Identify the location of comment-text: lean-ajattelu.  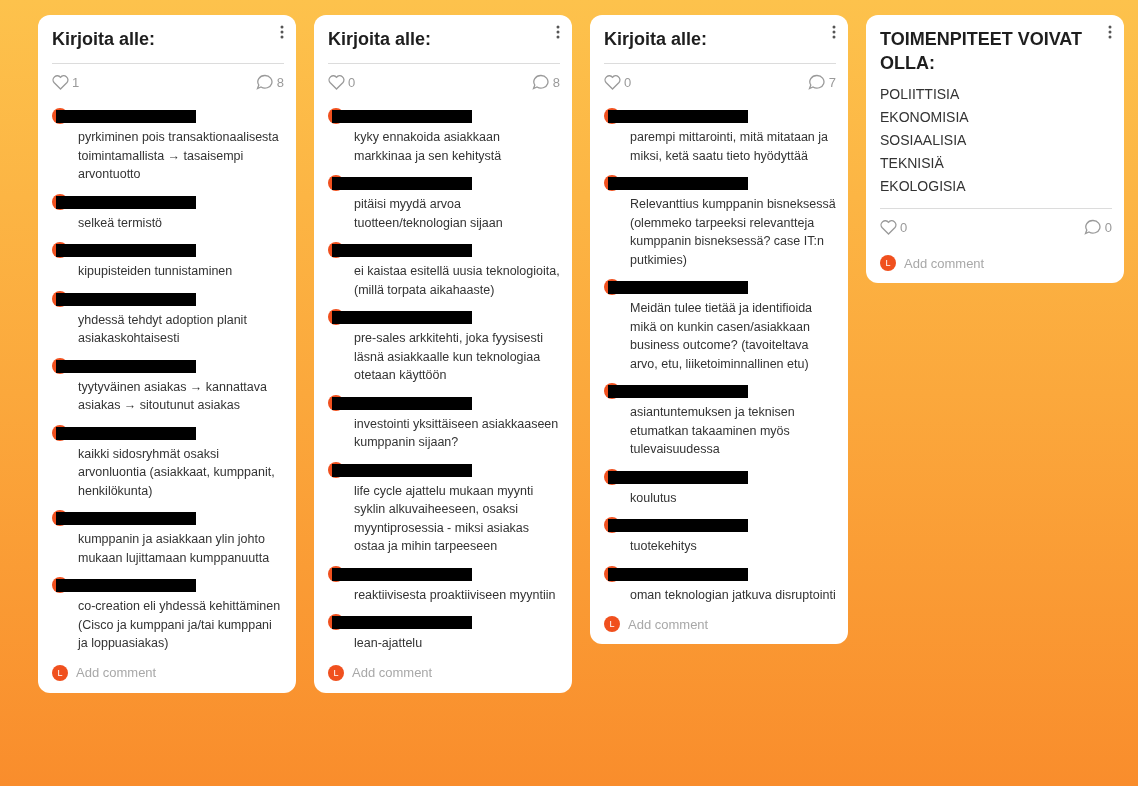
(389, 643).